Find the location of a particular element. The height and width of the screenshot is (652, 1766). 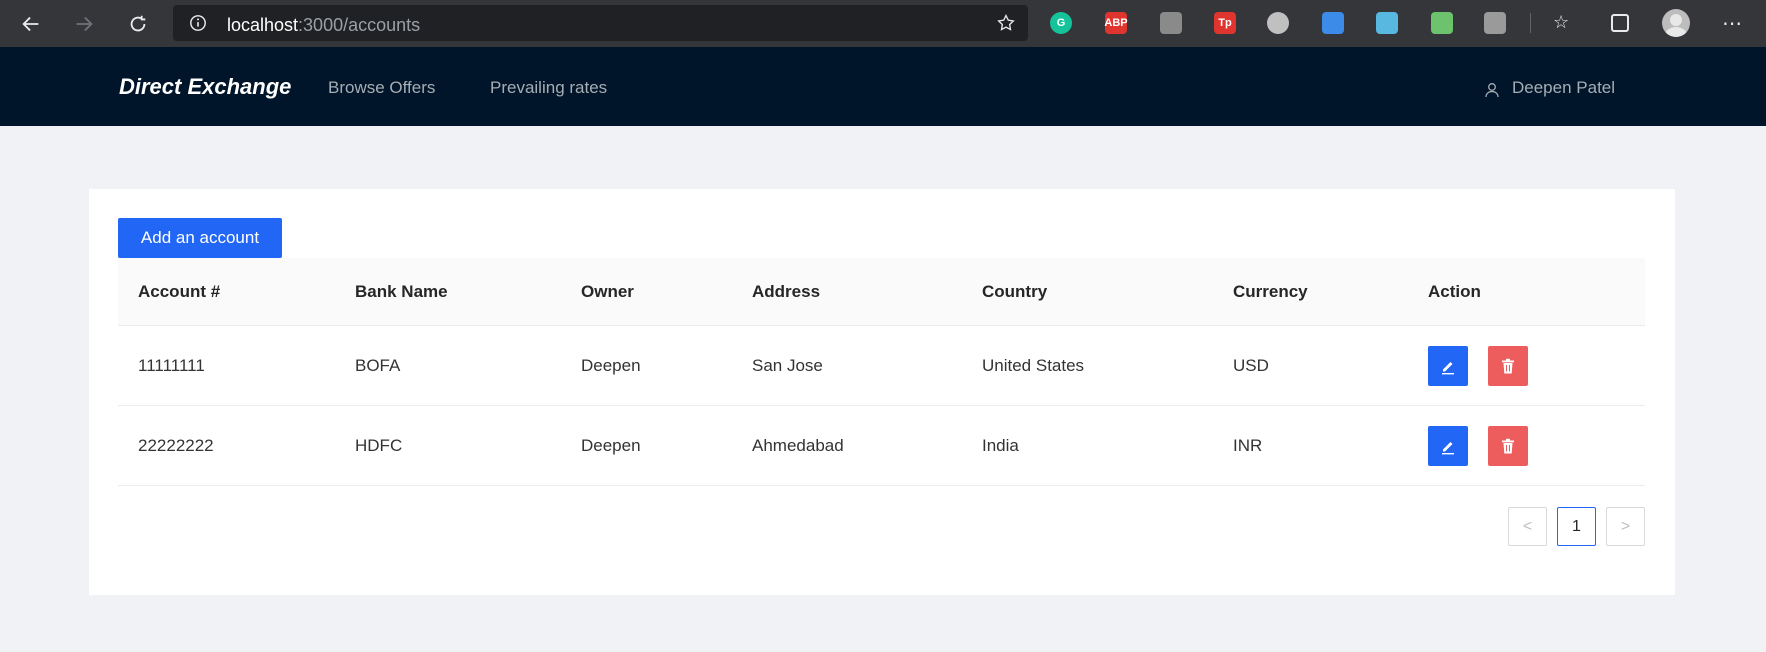

browser-toolbar: localhost:3000/accounts G ABP Tp ☆ ⋯ is located at coordinates (883, 23).